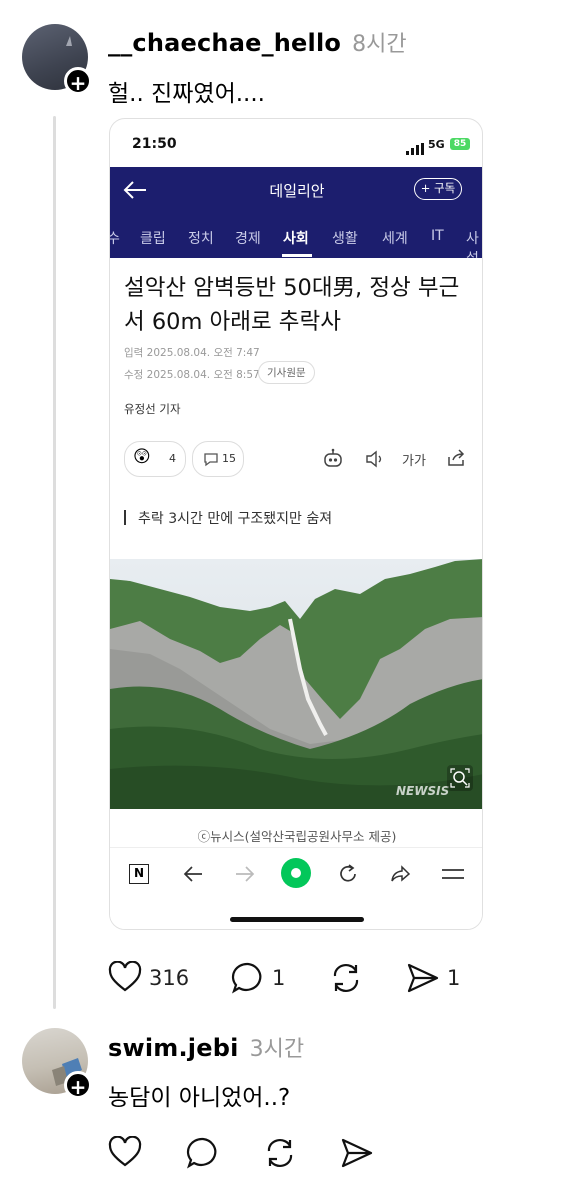 The image size is (562, 1192). What do you see at coordinates (296, 873) in the screenshot?
I see `naver-home-icon` at bounding box center [296, 873].